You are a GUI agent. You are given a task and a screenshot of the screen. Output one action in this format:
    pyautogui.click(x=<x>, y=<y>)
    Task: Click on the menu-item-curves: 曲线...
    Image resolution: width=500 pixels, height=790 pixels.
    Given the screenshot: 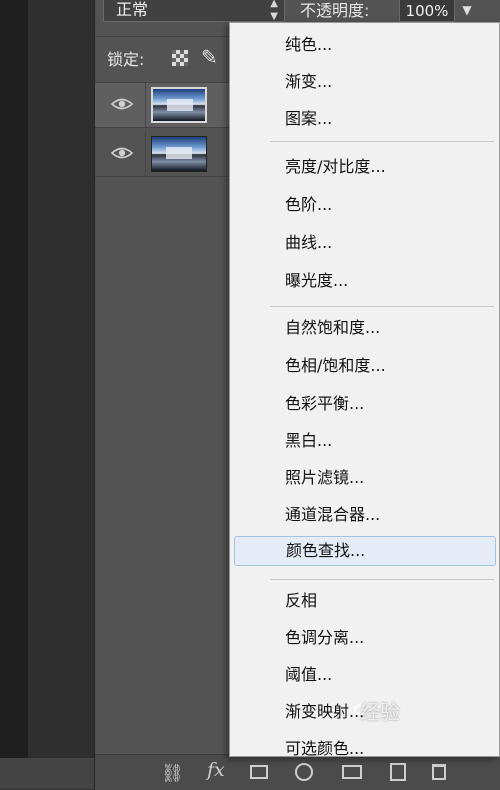 What is the action you would take?
    pyautogui.click(x=364, y=243)
    